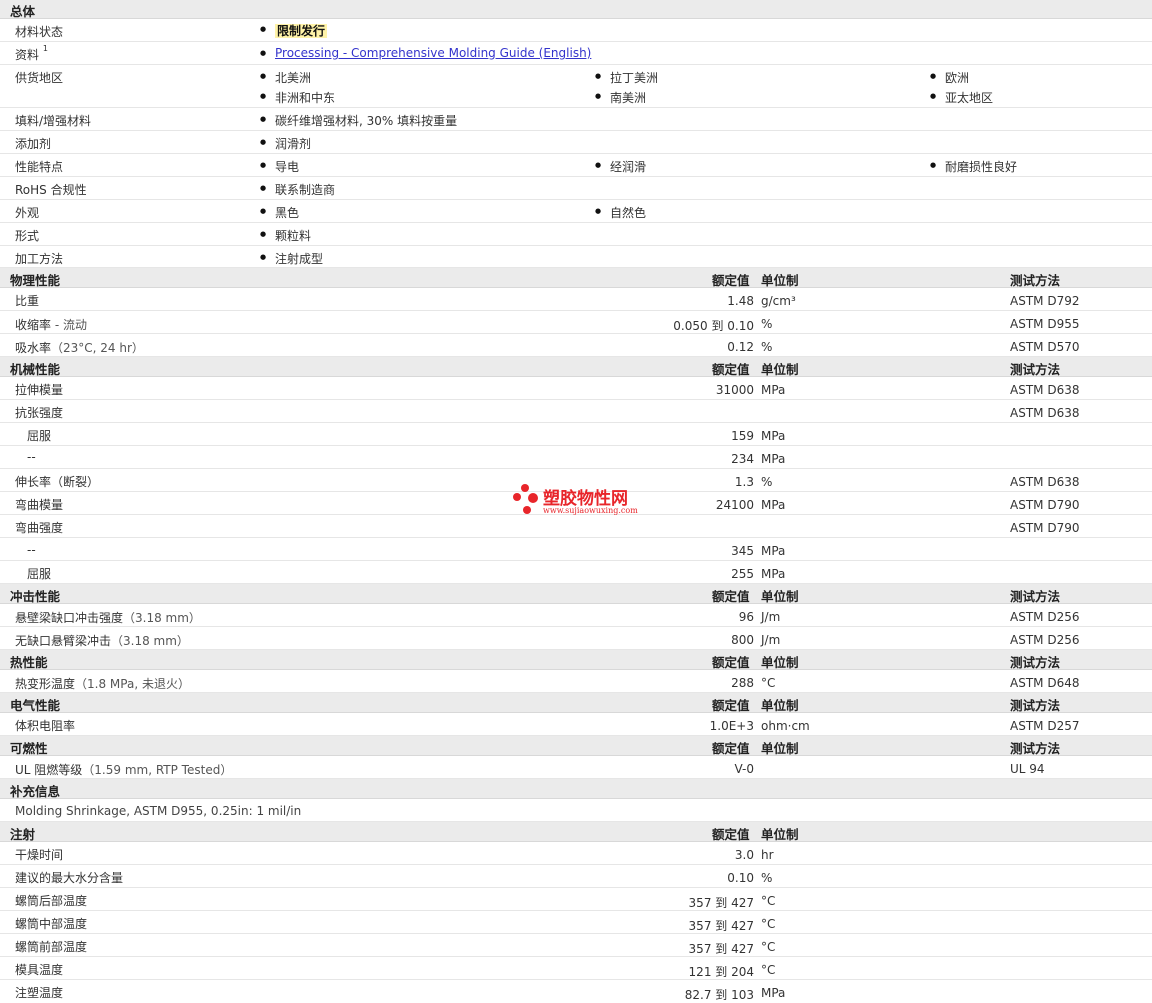 This screenshot has height=1003, width=1152. Describe the element at coordinates (35, 280) in the screenshot. I see `section-title: 物理性能` at that location.